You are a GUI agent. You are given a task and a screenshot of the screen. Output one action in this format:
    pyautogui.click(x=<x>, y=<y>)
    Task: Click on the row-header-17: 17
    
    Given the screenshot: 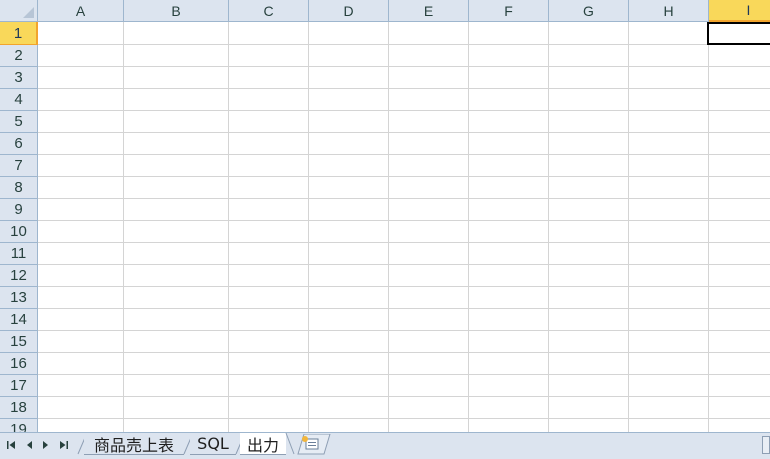 What is the action you would take?
    pyautogui.click(x=19, y=386)
    